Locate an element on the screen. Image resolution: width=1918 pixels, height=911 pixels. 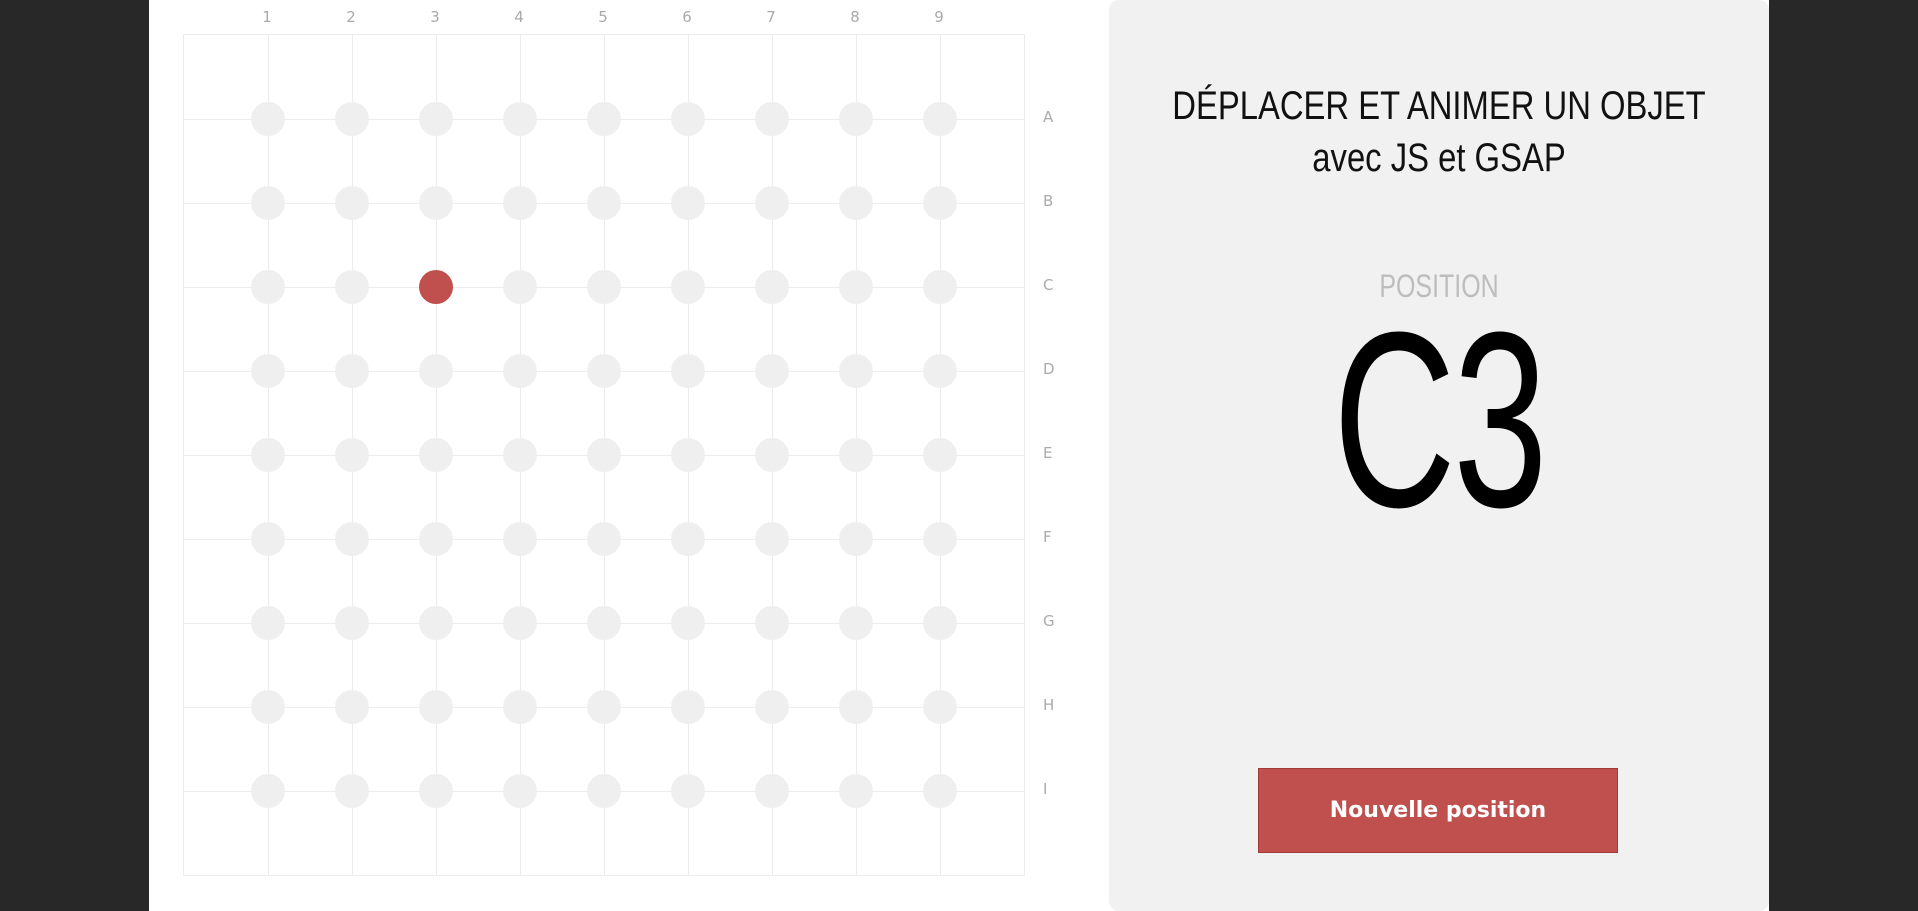
row-label-A: A is located at coordinates (1048, 117).